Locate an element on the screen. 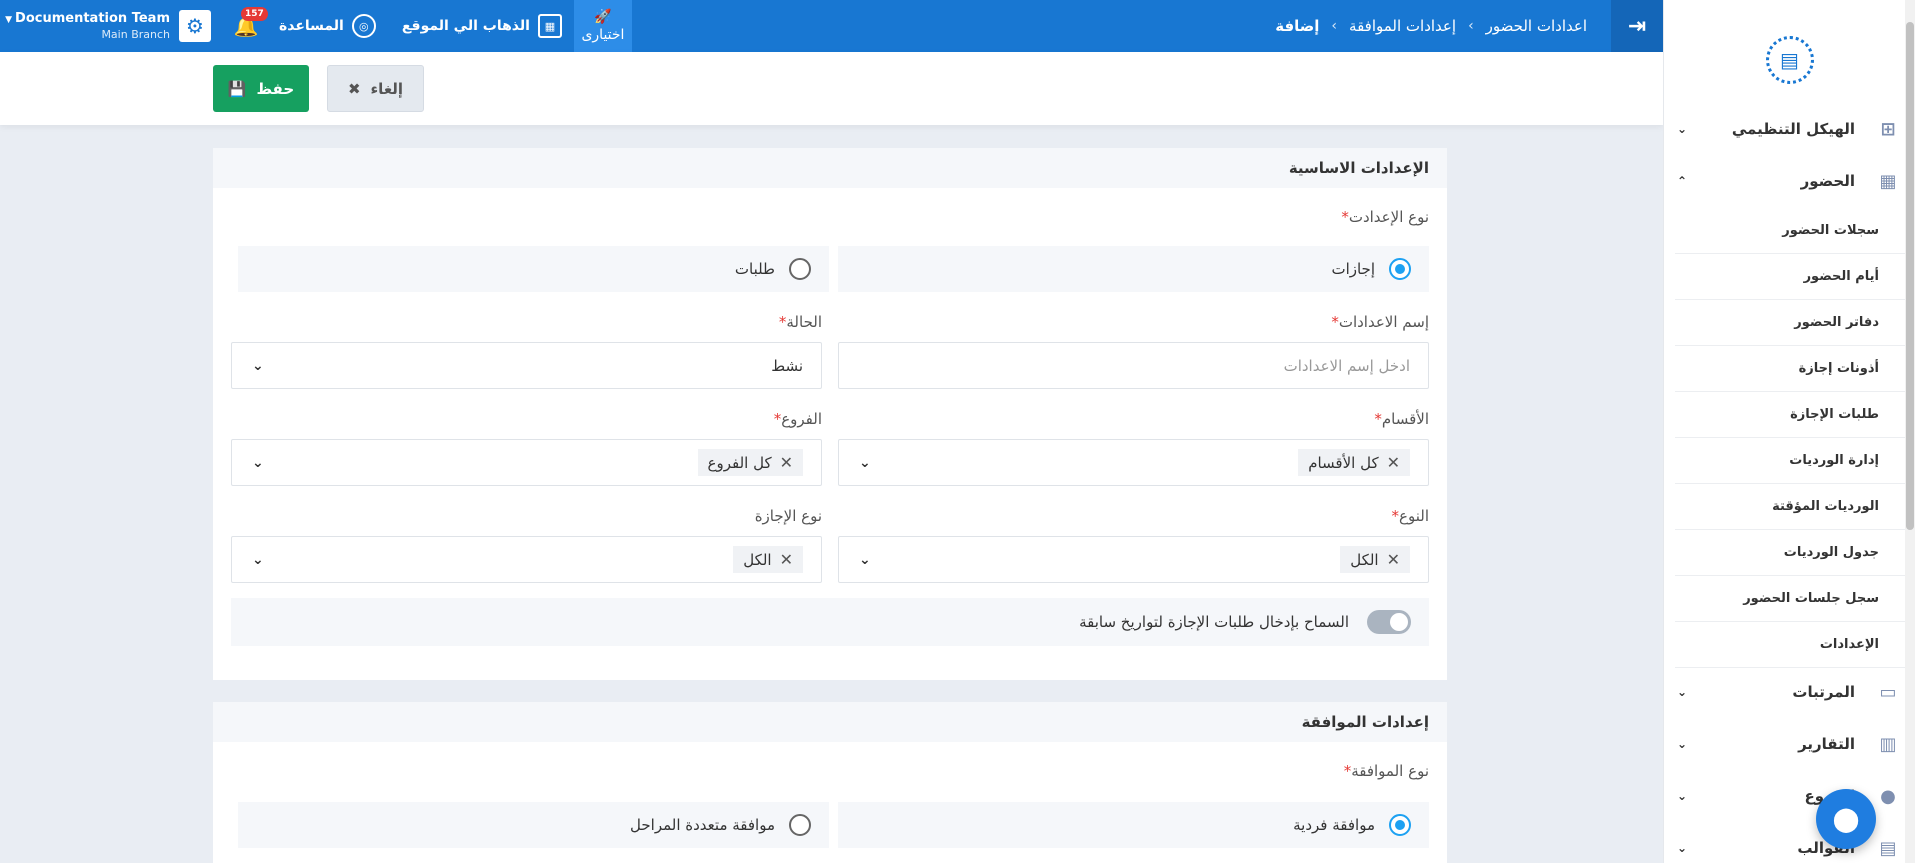  sidebar-subitem-shift-schedule: جدول الورديات is located at coordinates (1795, 553).